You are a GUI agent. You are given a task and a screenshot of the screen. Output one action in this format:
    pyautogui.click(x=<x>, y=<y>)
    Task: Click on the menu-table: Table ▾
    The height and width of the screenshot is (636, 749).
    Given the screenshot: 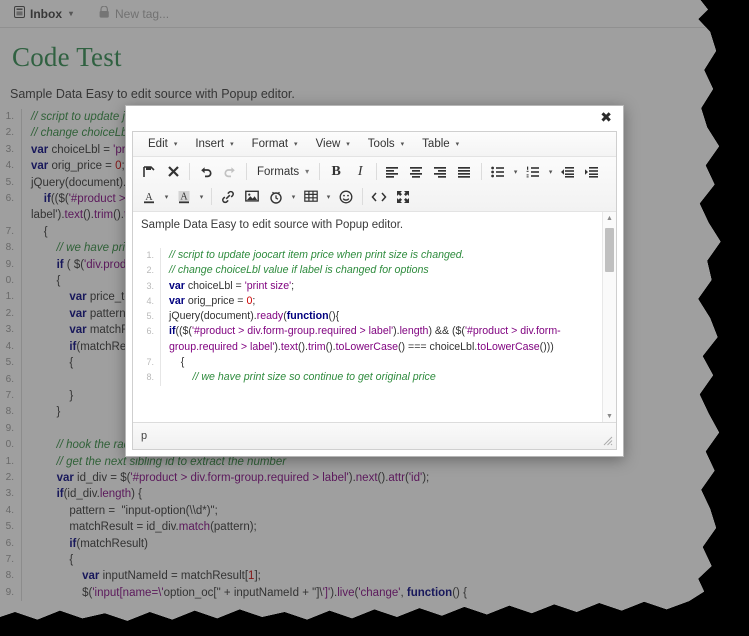 What is the action you would take?
    pyautogui.click(x=440, y=144)
    